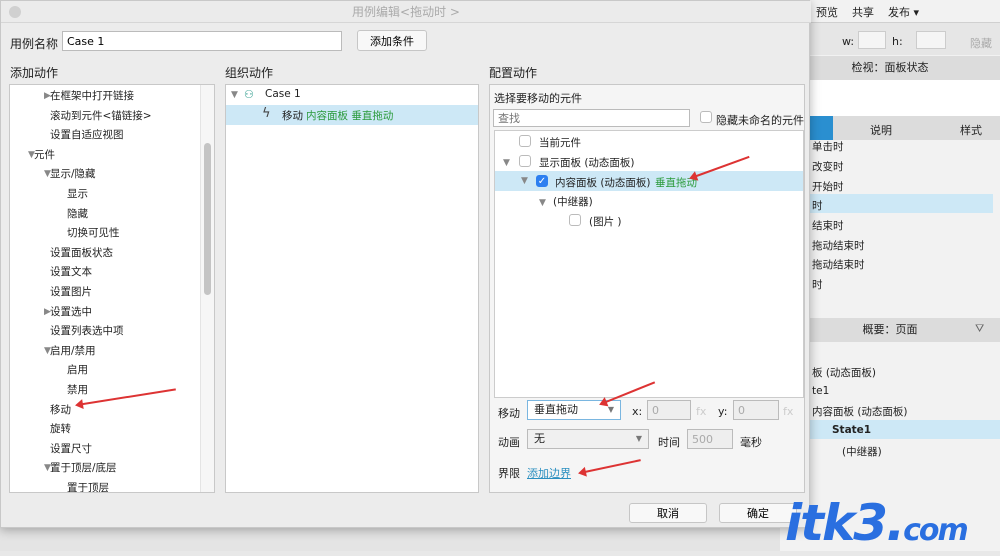 This screenshot has height=556, width=1000. What do you see at coordinates (828, 186) in the screenshot?
I see `event-item: 开始时` at bounding box center [828, 186].